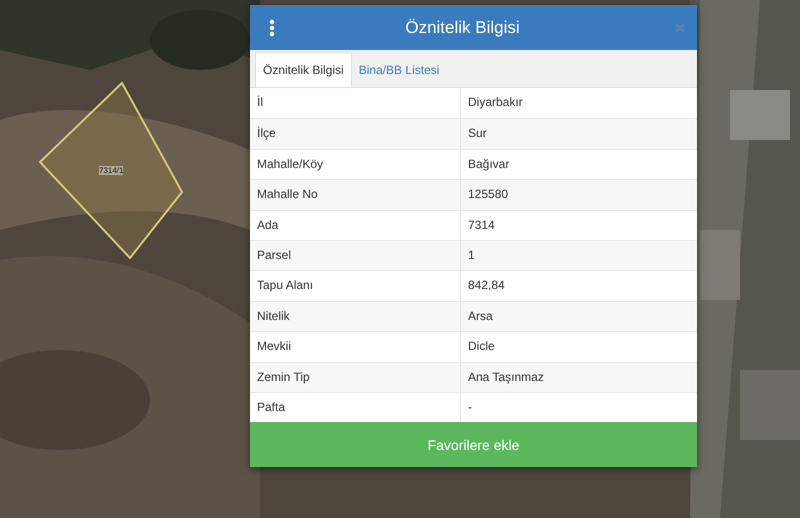  What do you see at coordinates (480, 316) in the screenshot?
I see `field-value: Arsa` at bounding box center [480, 316].